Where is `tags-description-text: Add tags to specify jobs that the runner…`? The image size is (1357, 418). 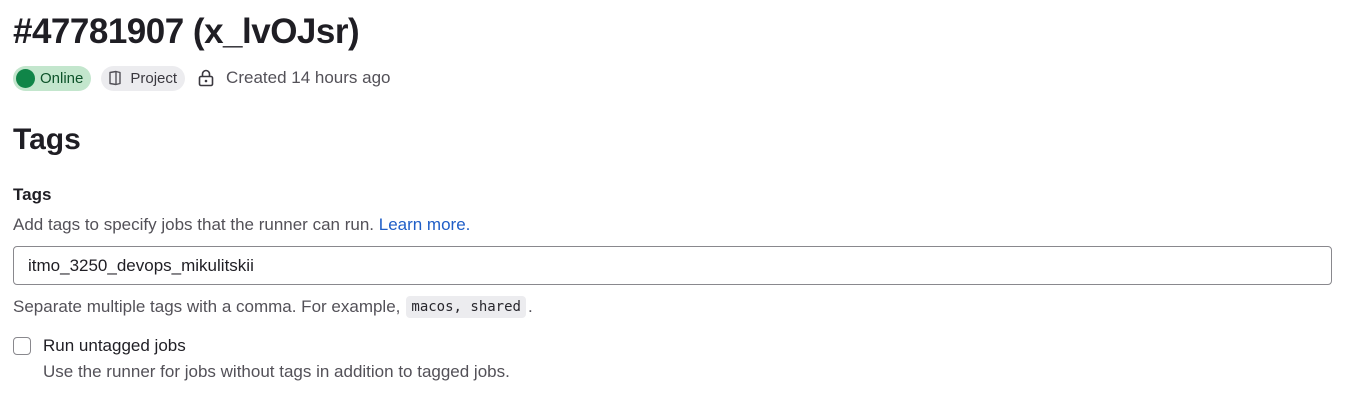
tags-description-text: Add tags to specify jobs that the runner… is located at coordinates (193, 224).